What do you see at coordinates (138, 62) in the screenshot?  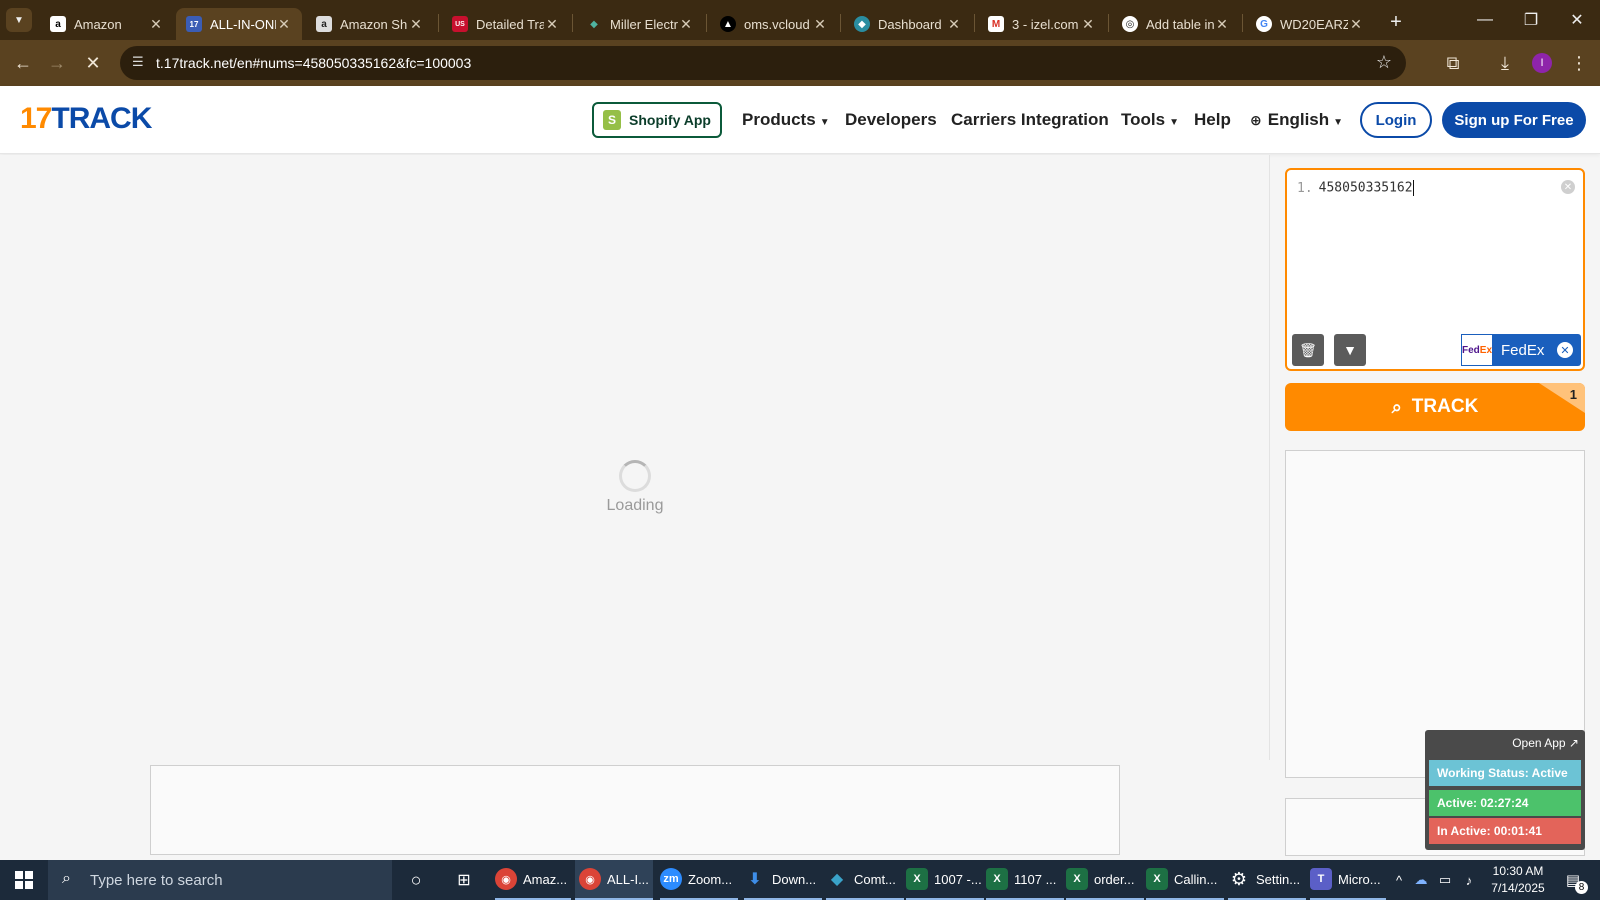 I see `site-info-icon: ☰` at bounding box center [138, 62].